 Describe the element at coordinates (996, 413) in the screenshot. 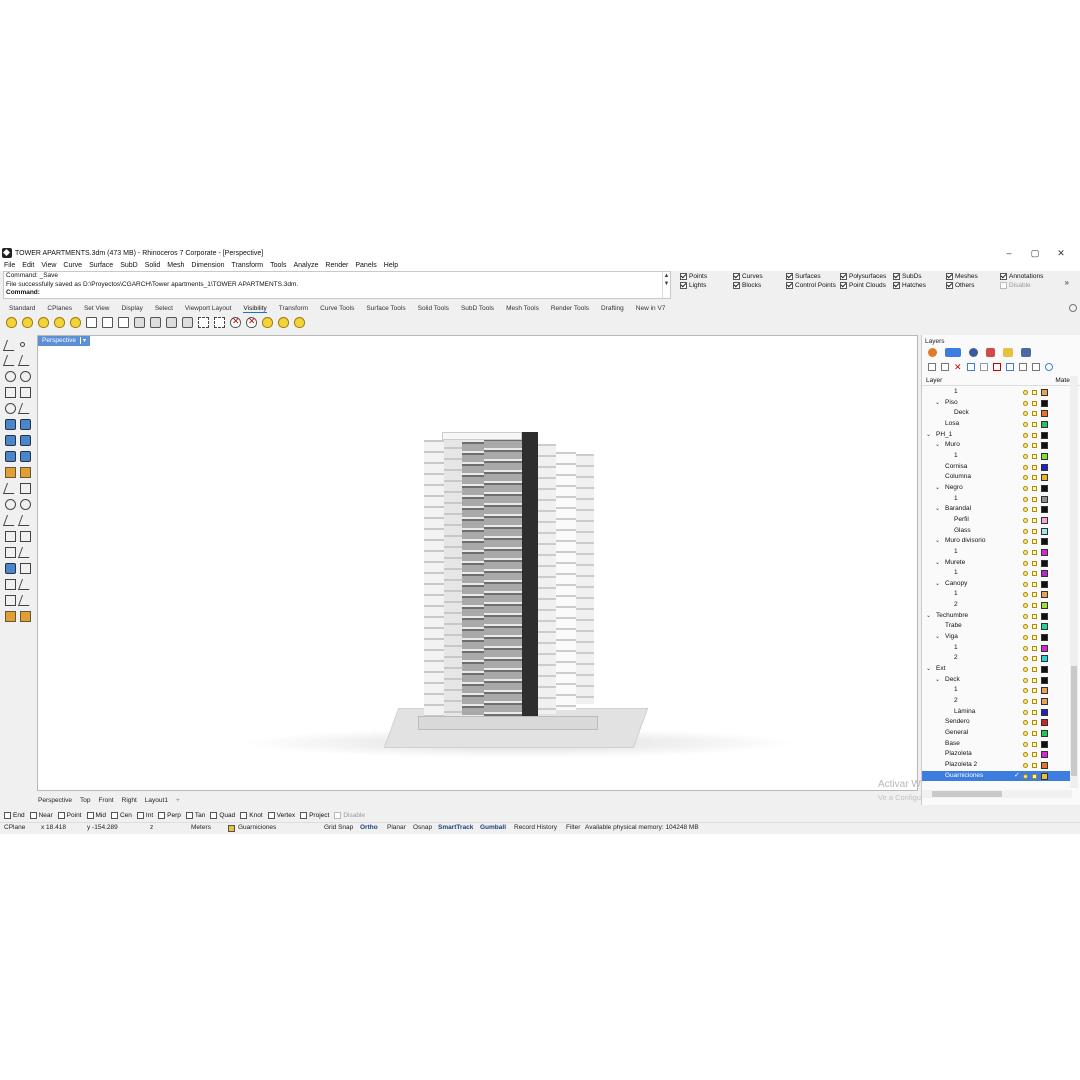

I see `layer-row: Deck` at that location.